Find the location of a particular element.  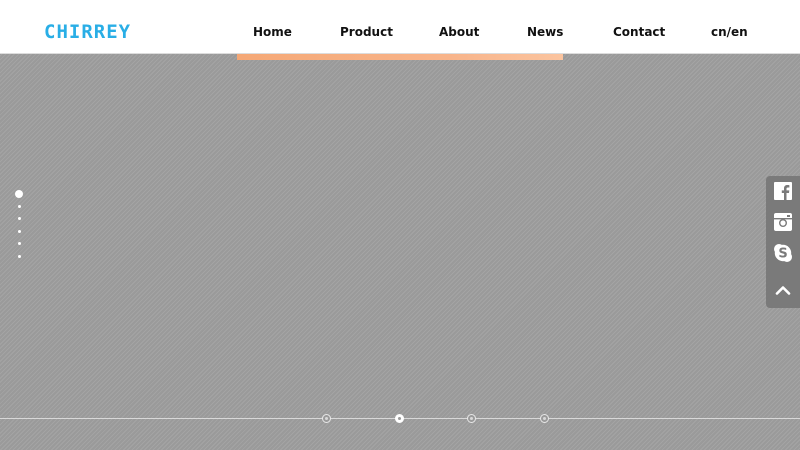

slide-pagination is located at coordinates (20, 226).